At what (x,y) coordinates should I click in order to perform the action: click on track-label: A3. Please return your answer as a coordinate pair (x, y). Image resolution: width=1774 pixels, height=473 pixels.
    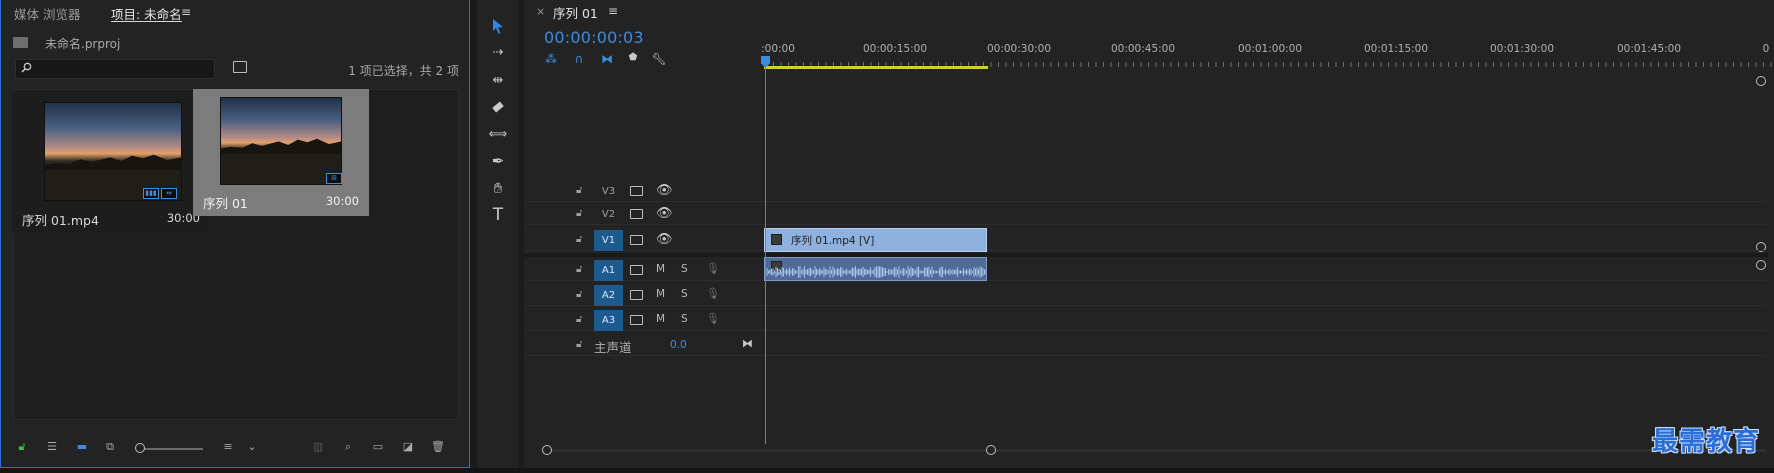
    Looking at the image, I should click on (608, 320).